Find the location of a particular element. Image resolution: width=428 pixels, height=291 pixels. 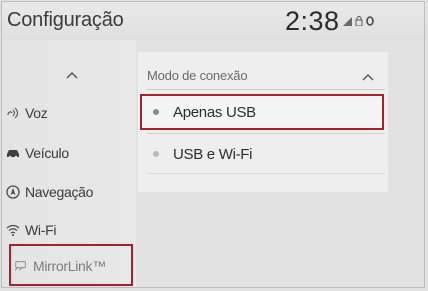

connection-mode-header: Modo de conexão is located at coordinates (266, 77).